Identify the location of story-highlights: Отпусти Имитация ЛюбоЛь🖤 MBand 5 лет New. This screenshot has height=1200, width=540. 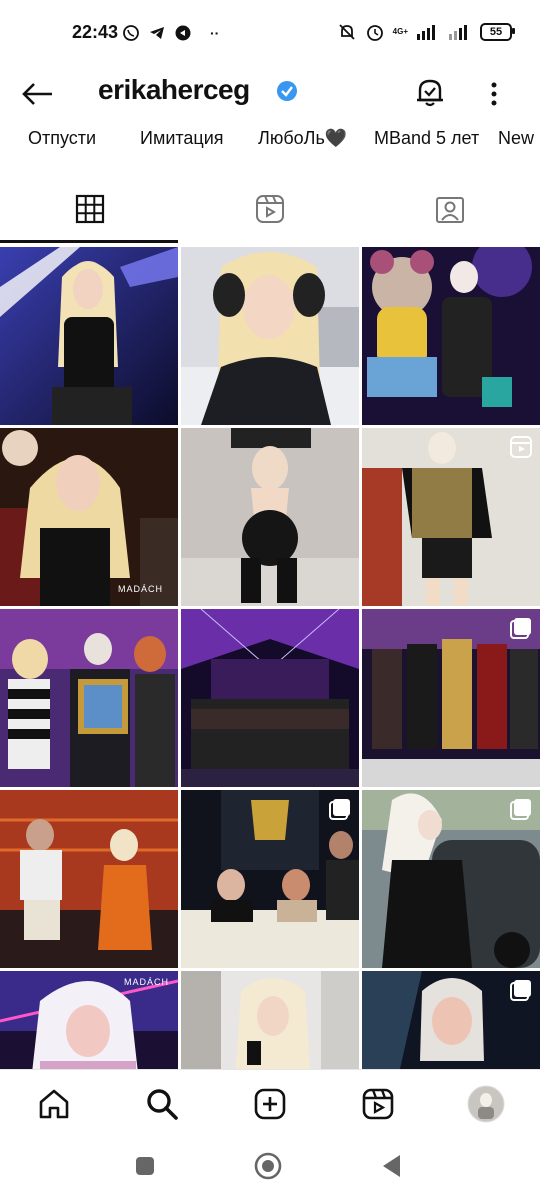
(270, 143).